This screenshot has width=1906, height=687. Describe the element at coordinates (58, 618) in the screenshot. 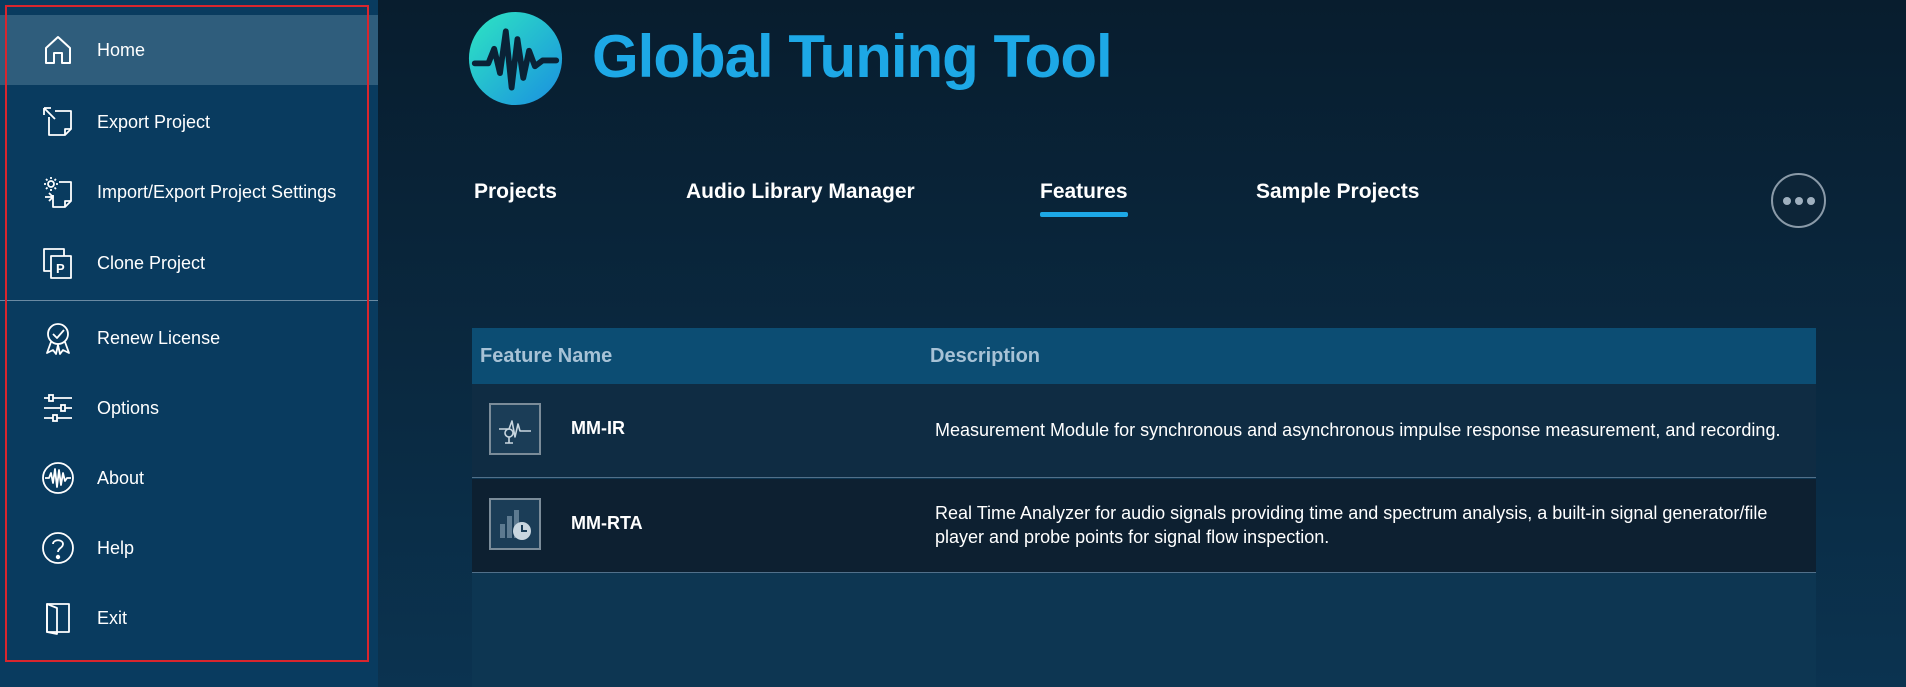

I see `exit-door-icon` at that location.